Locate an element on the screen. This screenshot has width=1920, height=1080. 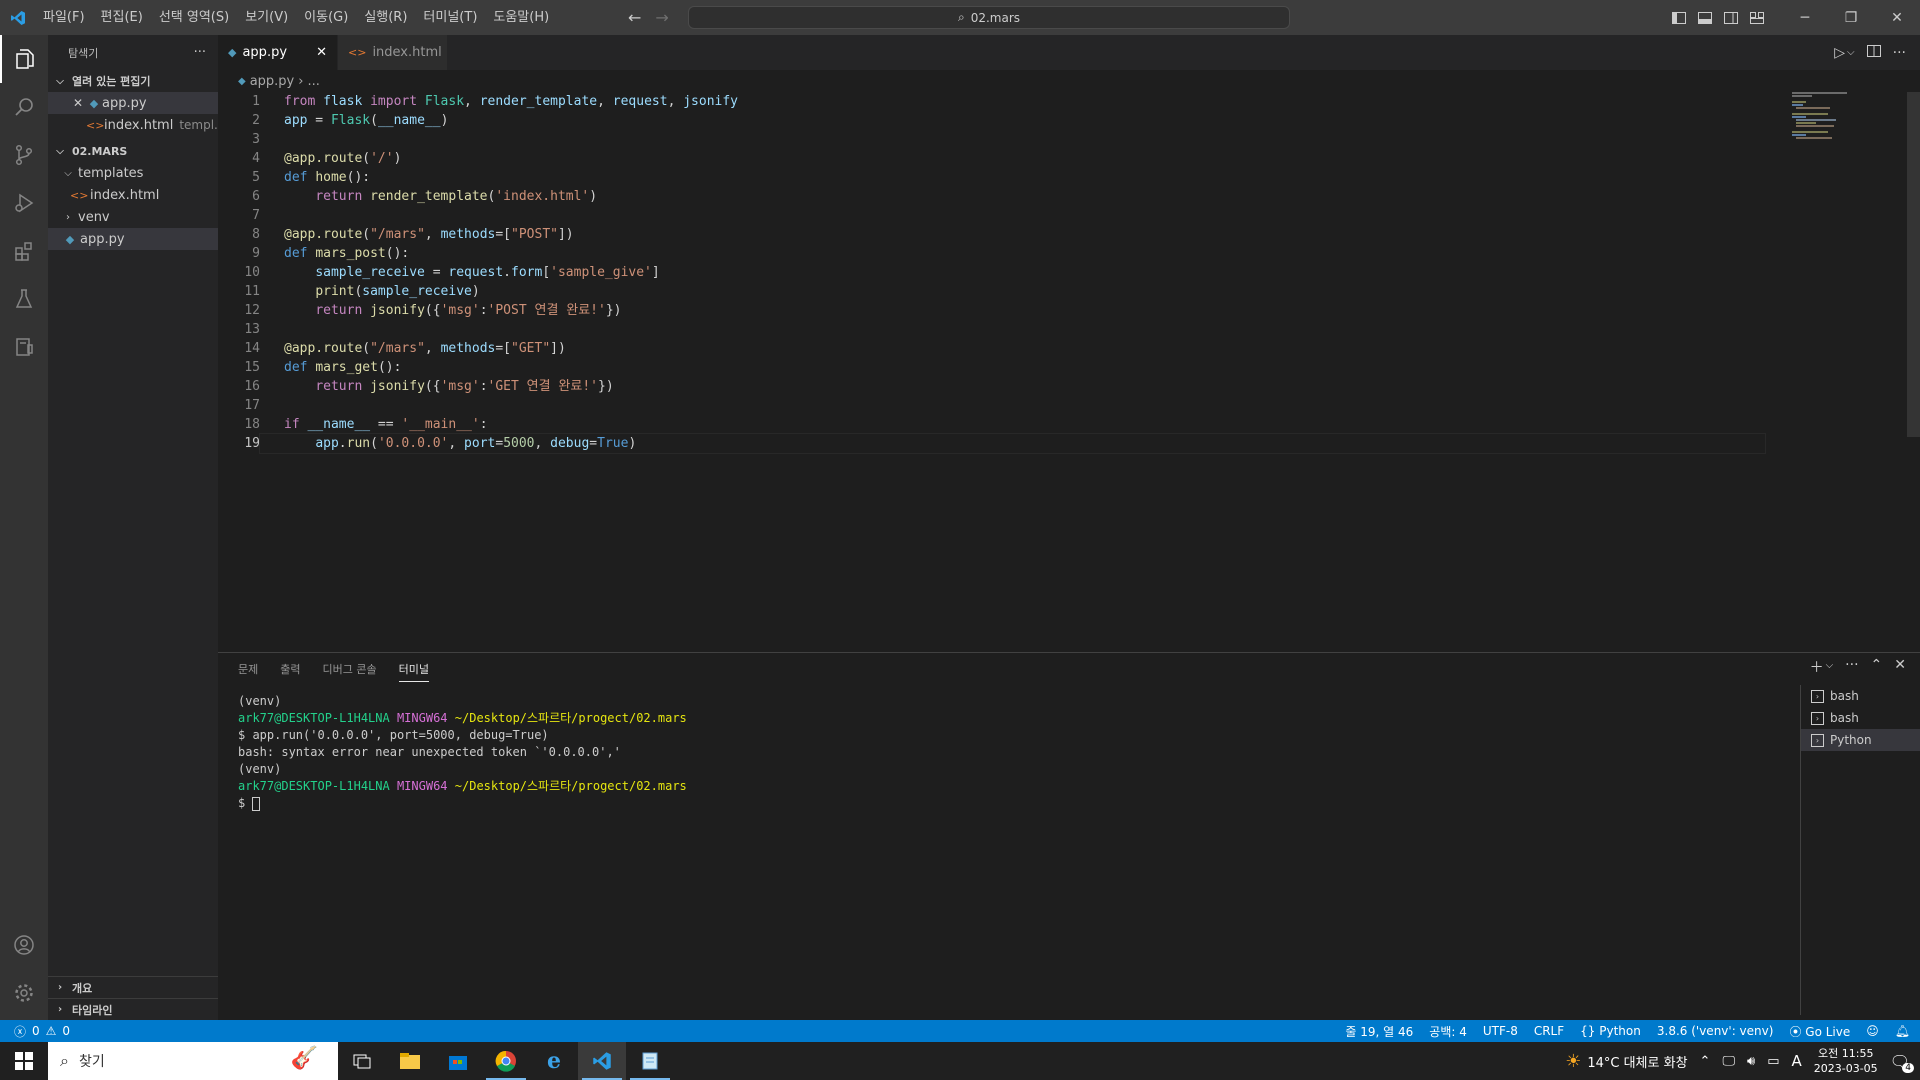
maximize-panel-icon: ⌃ is located at coordinates (1877, 667).